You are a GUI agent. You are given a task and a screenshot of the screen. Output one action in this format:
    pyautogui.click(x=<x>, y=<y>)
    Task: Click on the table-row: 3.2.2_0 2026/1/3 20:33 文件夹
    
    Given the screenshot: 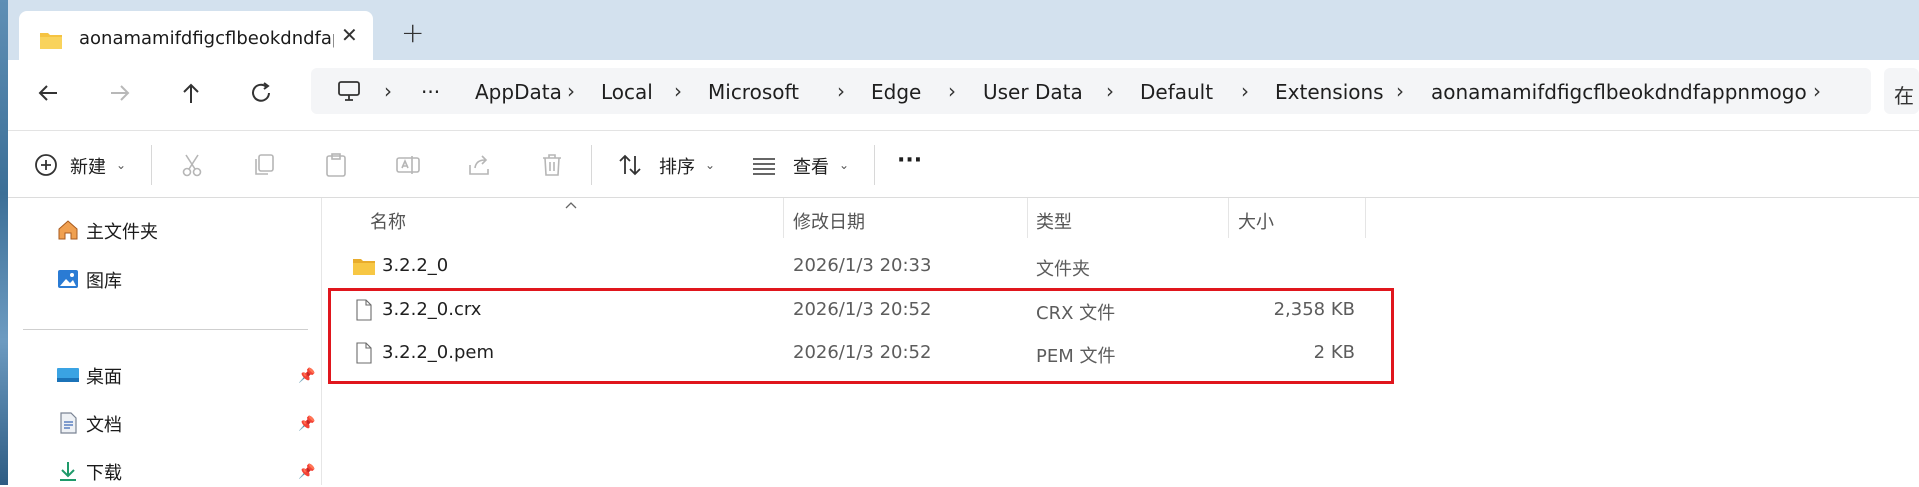 What is the action you would take?
    pyautogui.click(x=822, y=266)
    